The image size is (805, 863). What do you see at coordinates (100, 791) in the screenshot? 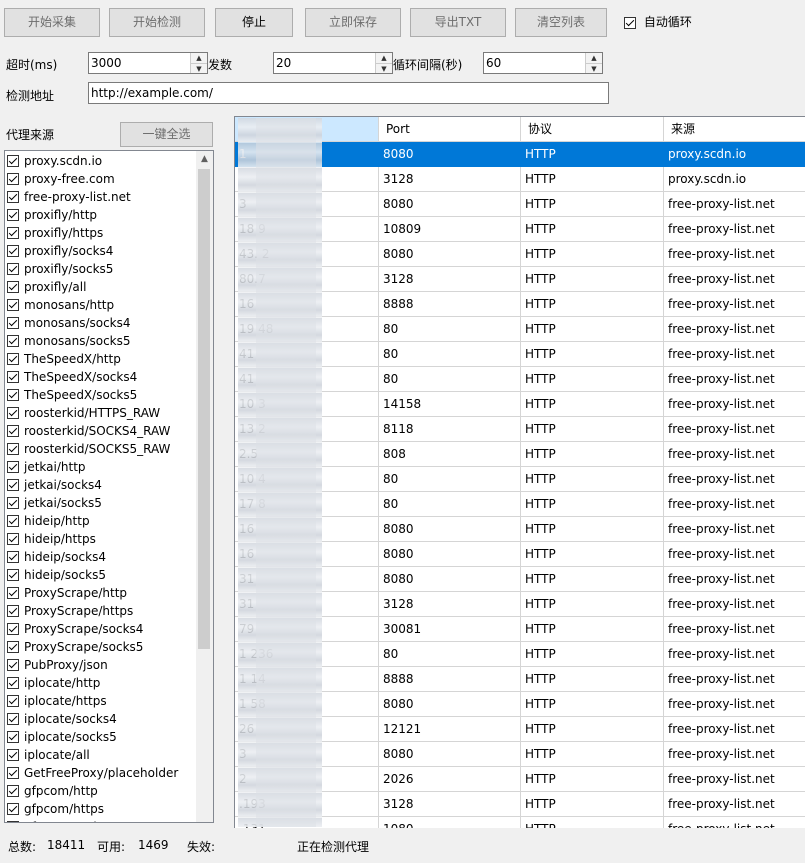
I see `source-item: gfpcom/http` at bounding box center [100, 791].